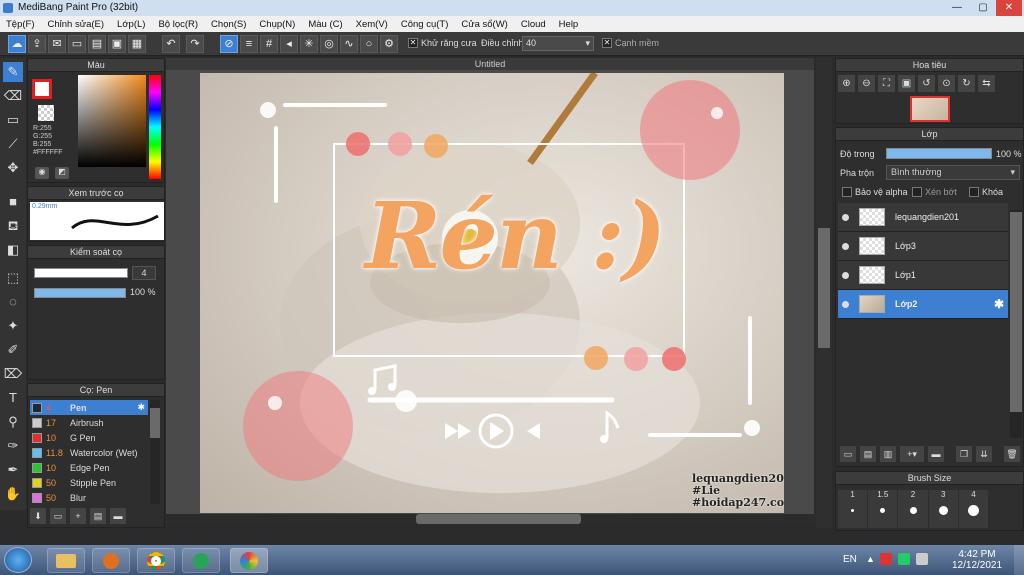 The image size is (1024, 575). I want to click on new-8bit-layer-icon: ▥, so click(888, 454).